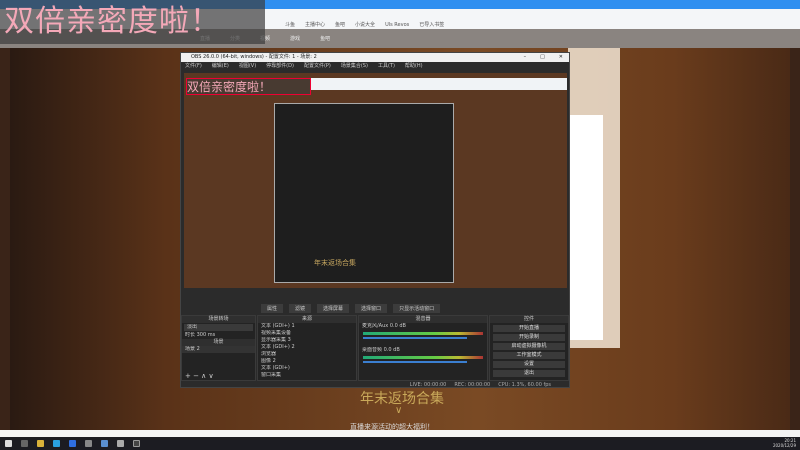  Describe the element at coordinates (423, 348) in the screenshot. I see `mixer-dock: 混音器 麦克风/Aux 0.0 dB 桌面音频 0.0 dB` at that location.